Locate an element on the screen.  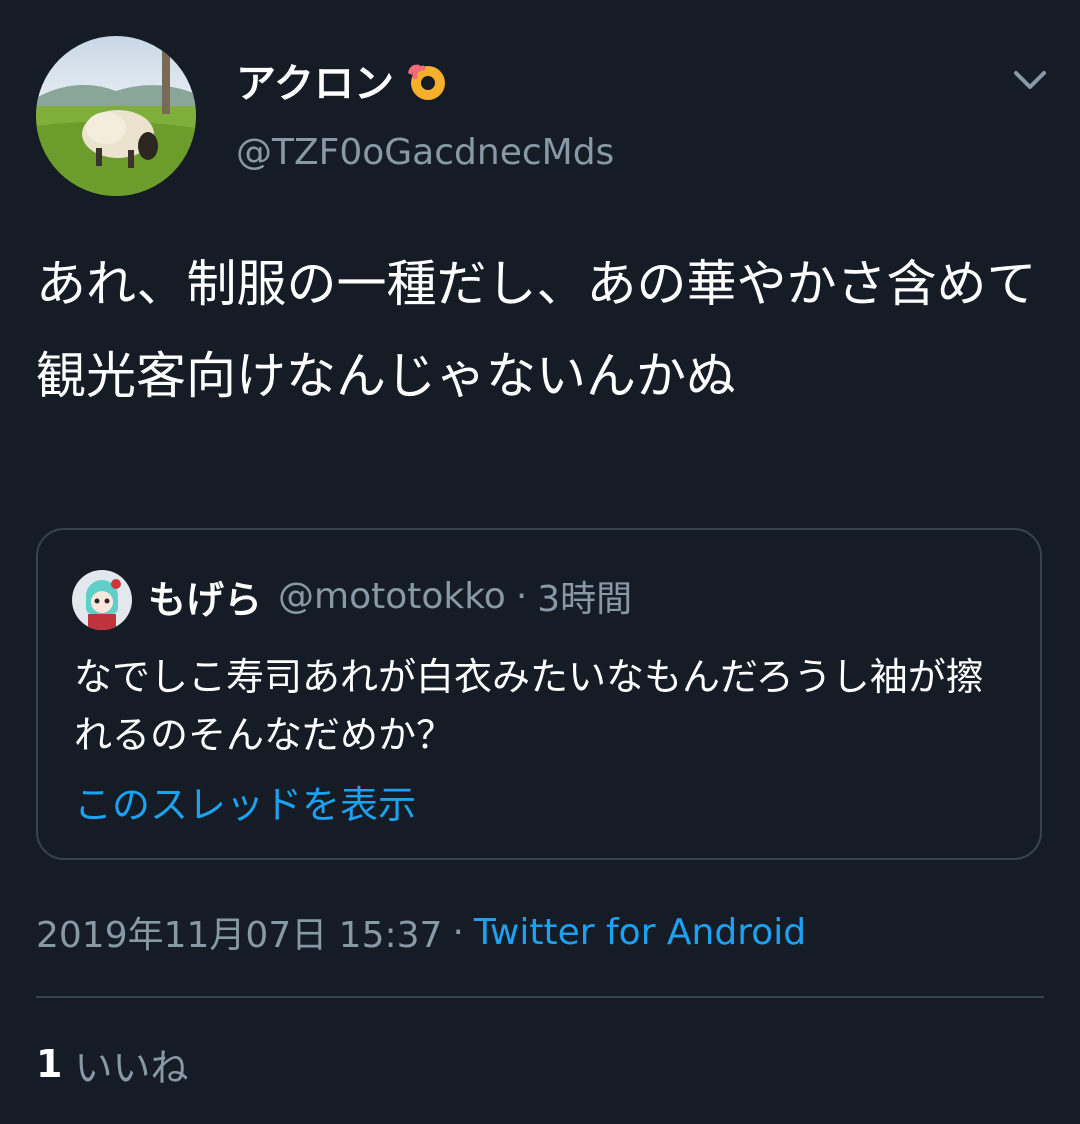
tweet-source-link: Twitter for Android is located at coordinates (640, 932).